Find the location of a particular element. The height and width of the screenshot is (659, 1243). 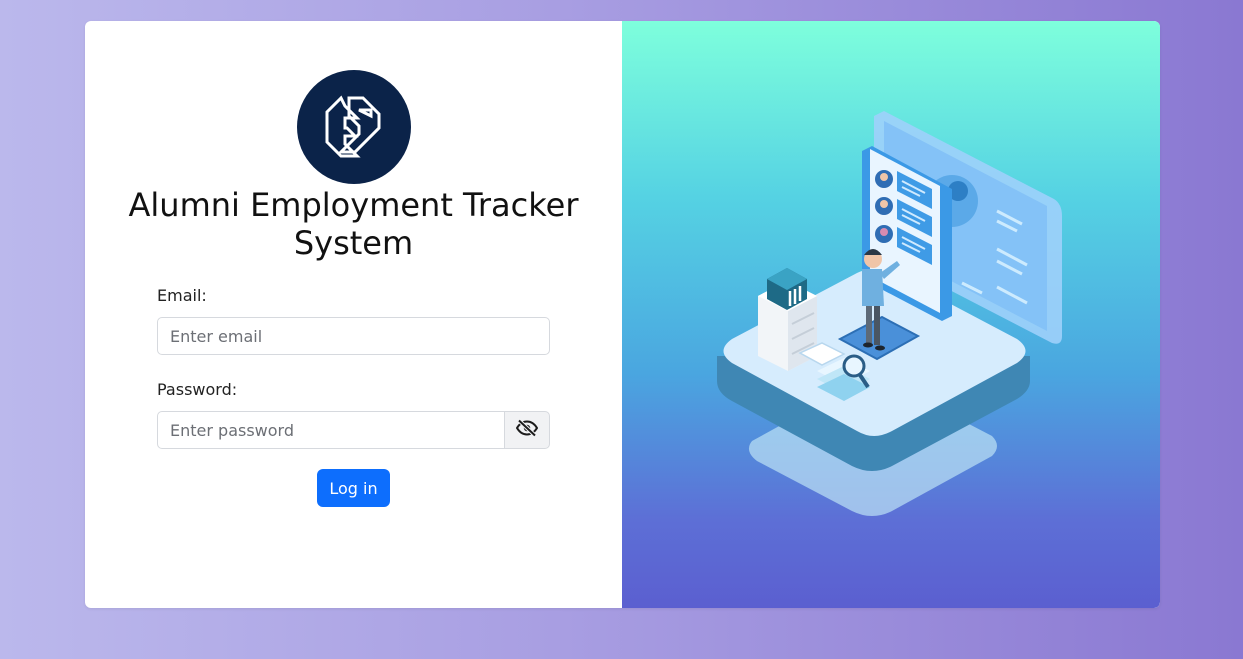

email-label: Email: is located at coordinates (182, 295).